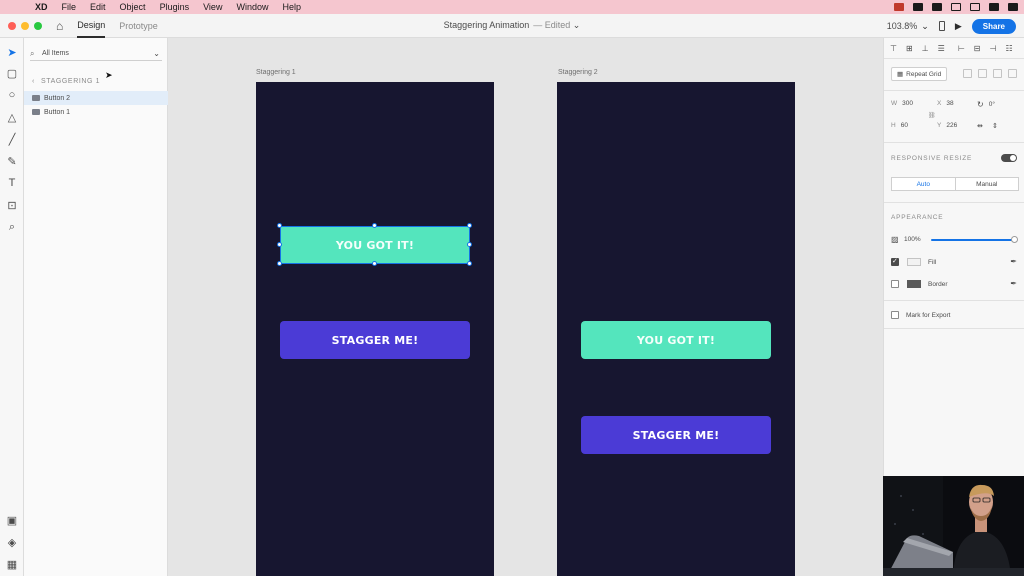 Image resolution: width=1024 pixels, height=576 pixels. I want to click on menu-window: Window, so click(252, 7).